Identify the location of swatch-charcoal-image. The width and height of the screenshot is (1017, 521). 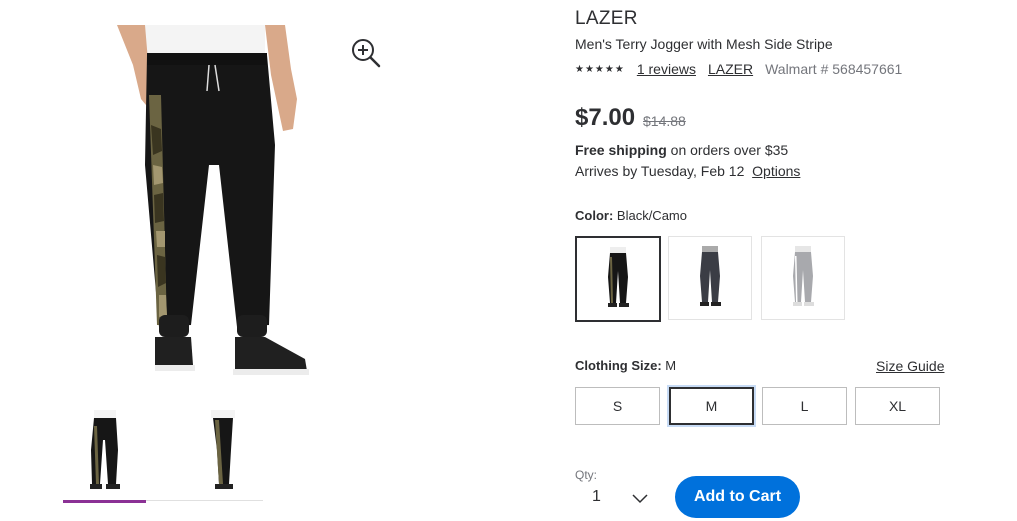
(710, 276).